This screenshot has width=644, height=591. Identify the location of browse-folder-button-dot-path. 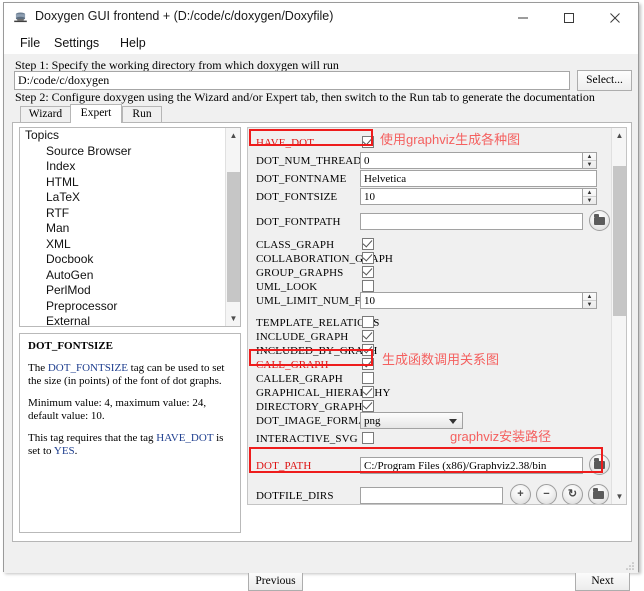
(599, 464).